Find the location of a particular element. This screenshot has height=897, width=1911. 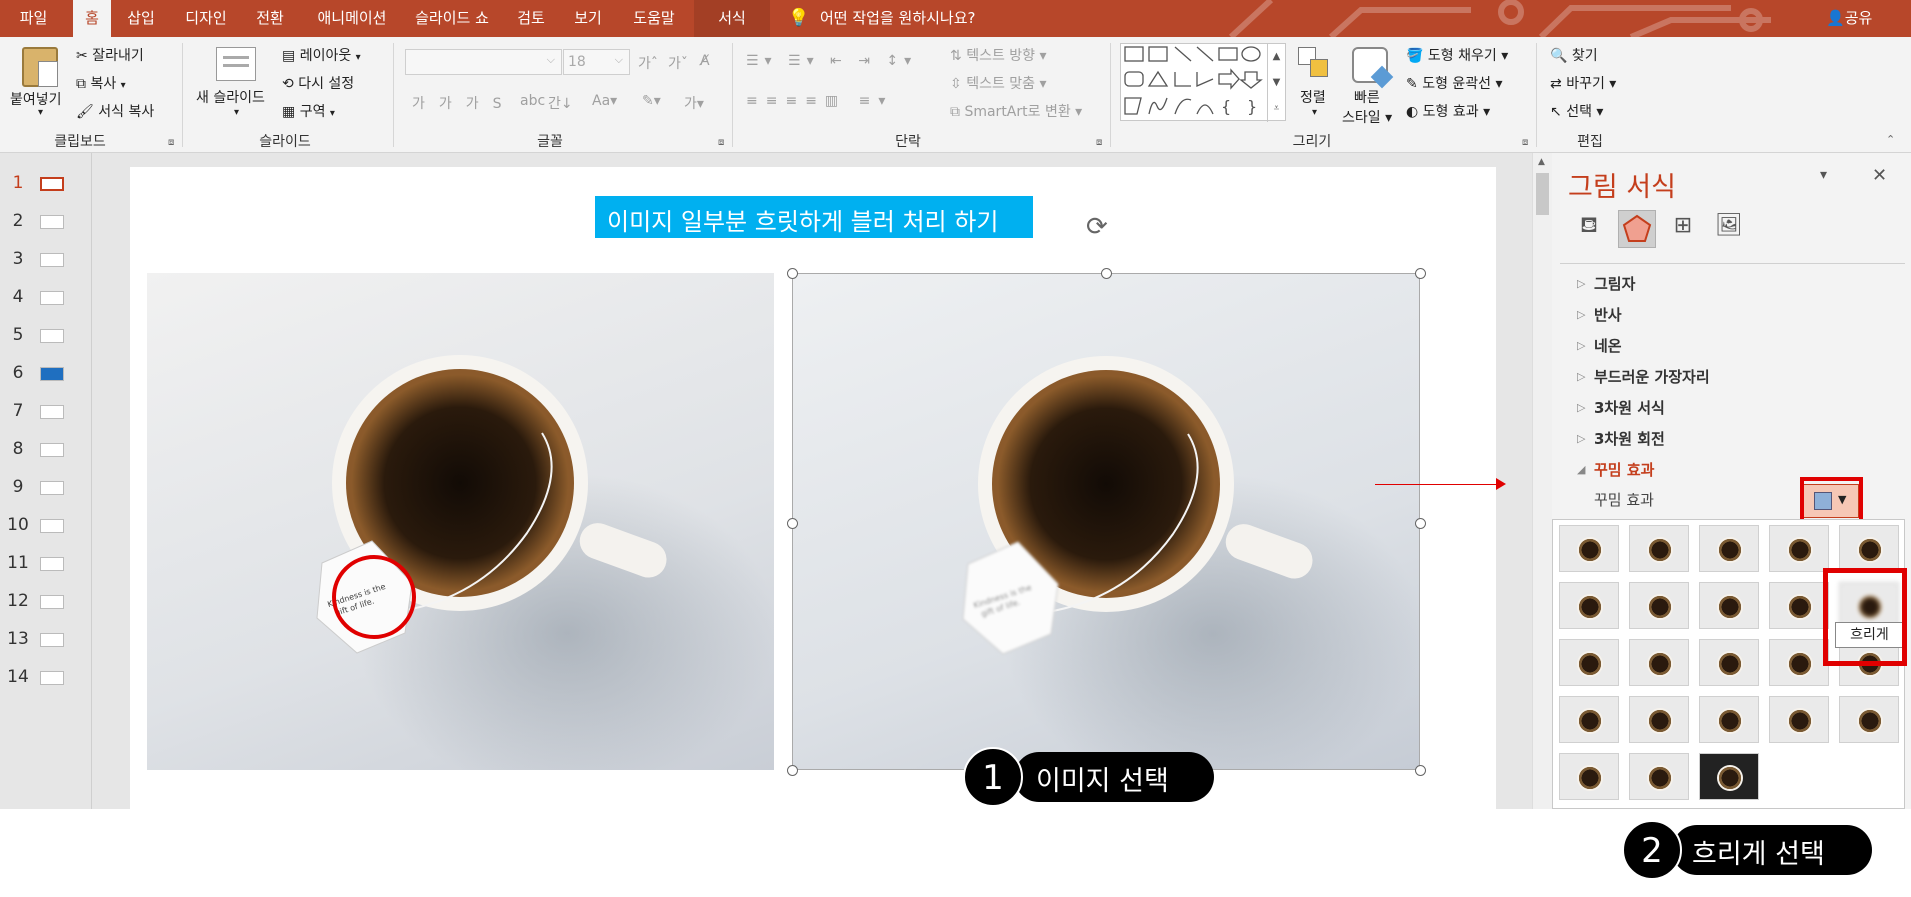

align-buttons: ≡≡≡≡▥ ≡▾ is located at coordinates (819, 101).